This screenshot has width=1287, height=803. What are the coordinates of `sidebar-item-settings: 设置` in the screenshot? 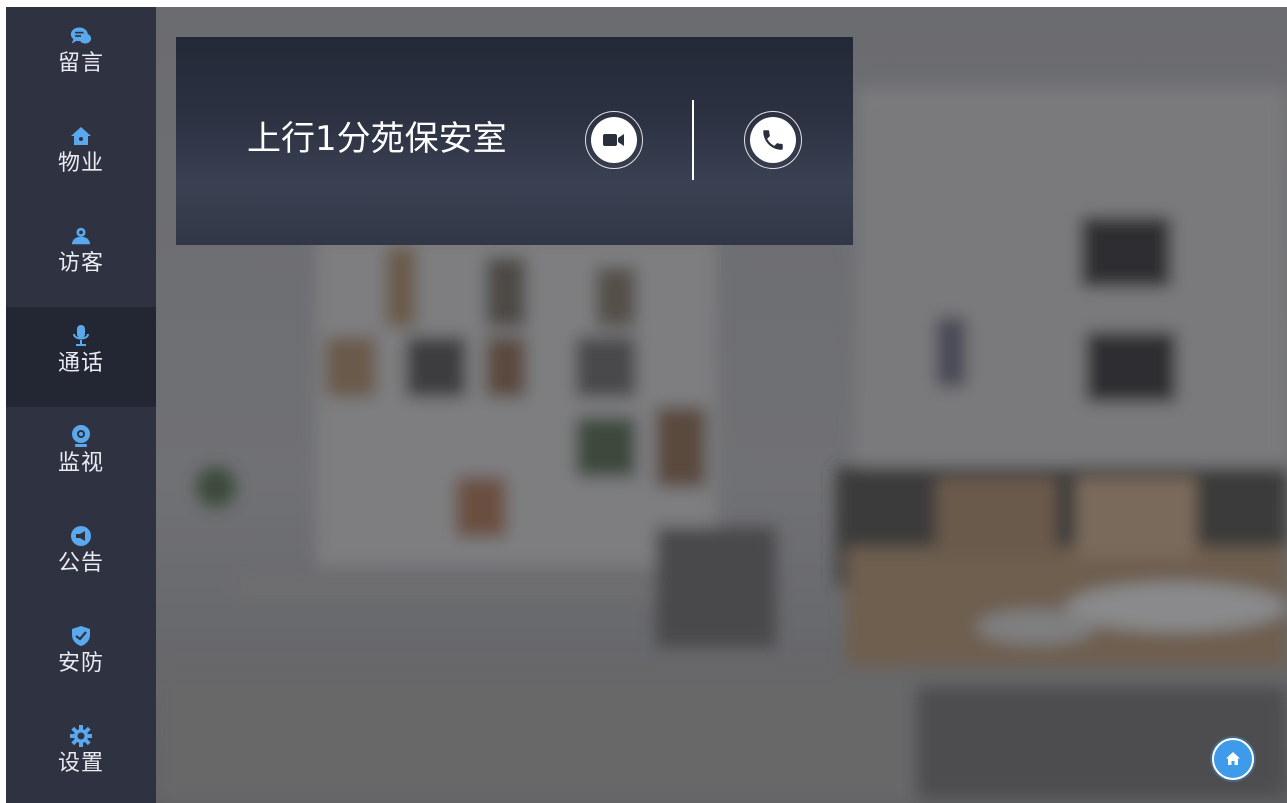 It's located at (81, 755).